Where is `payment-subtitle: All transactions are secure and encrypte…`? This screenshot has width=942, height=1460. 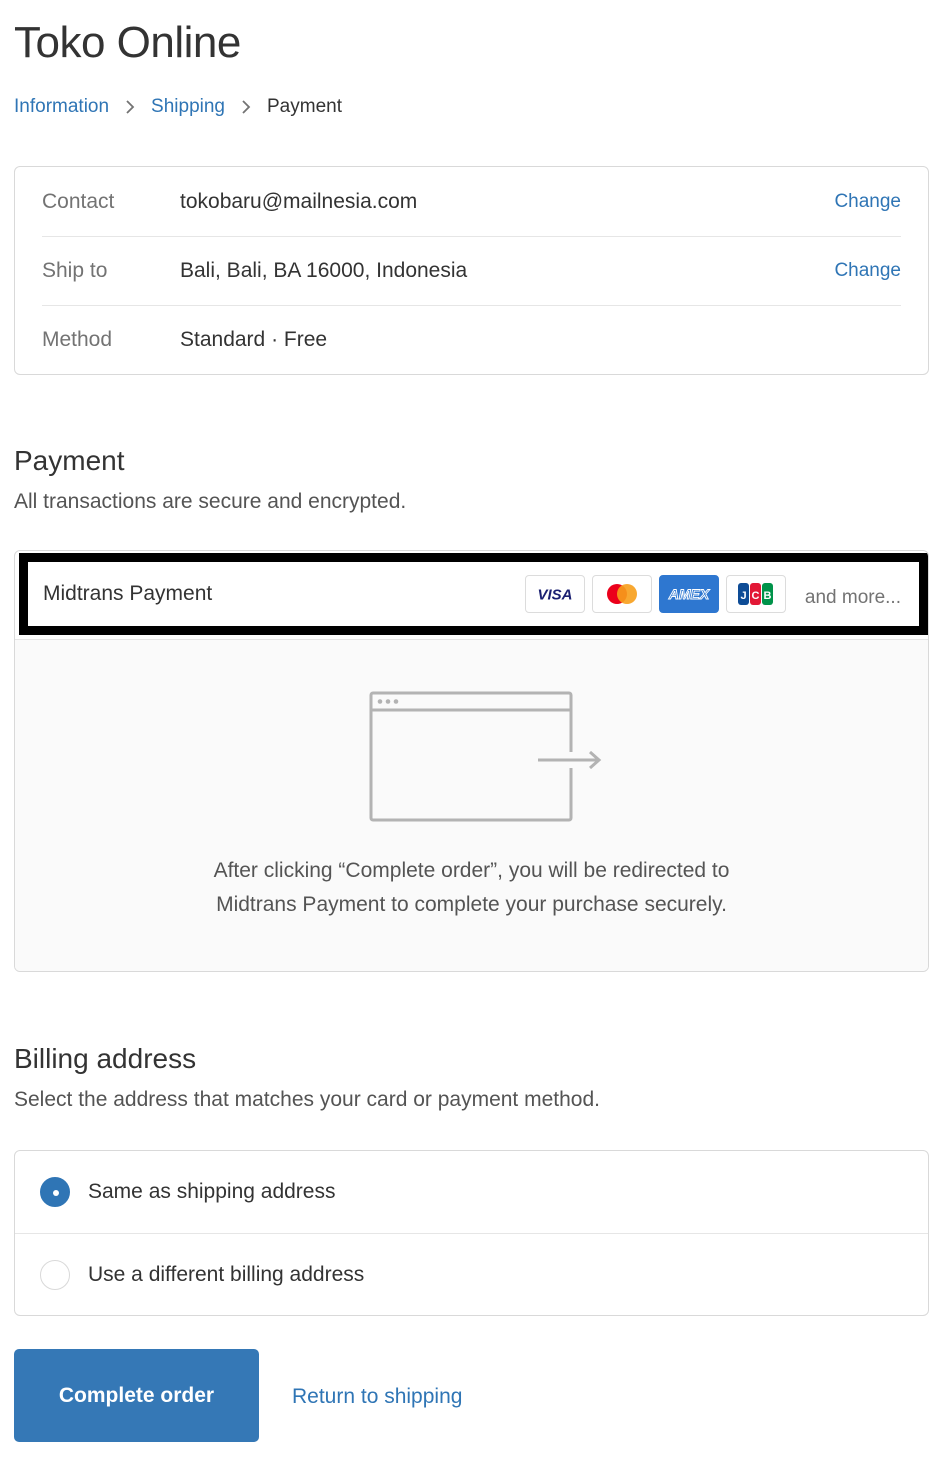 payment-subtitle: All transactions are secure and encrypte… is located at coordinates (210, 501).